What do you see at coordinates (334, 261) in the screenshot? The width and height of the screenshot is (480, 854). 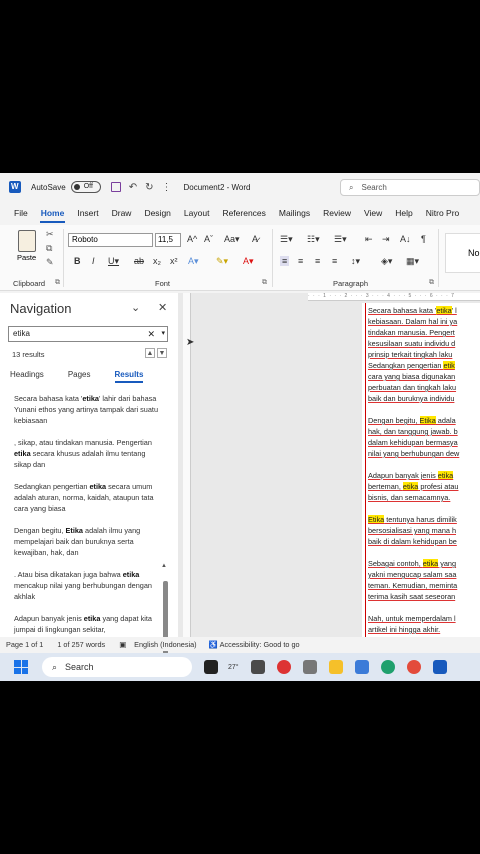 I see `justify-icon: ≡` at bounding box center [334, 261].